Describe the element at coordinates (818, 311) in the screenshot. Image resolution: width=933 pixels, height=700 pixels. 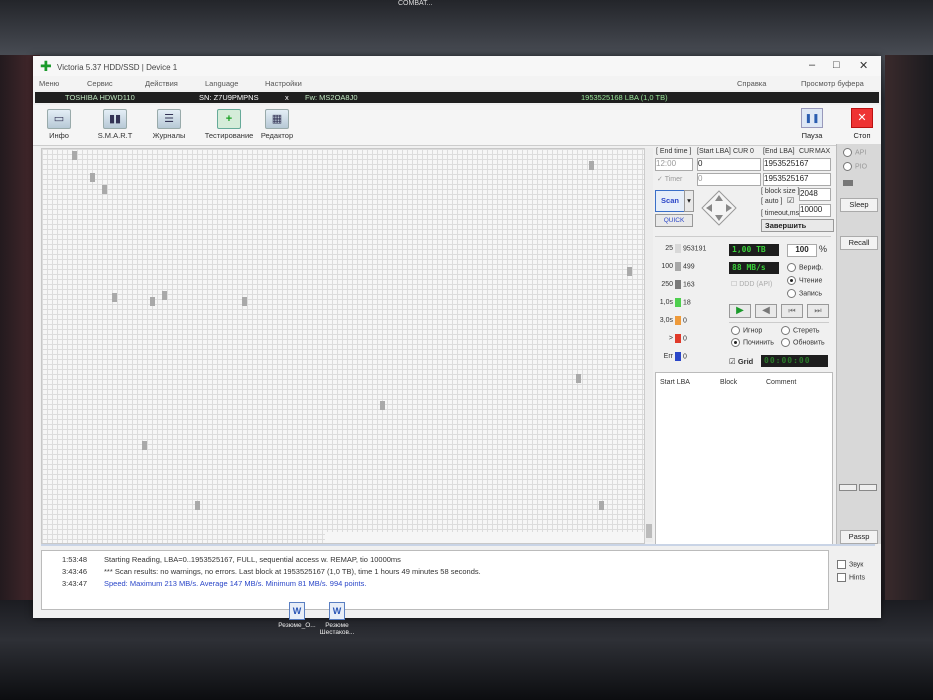
I see `skip-forward-icon: ⏭` at that location.